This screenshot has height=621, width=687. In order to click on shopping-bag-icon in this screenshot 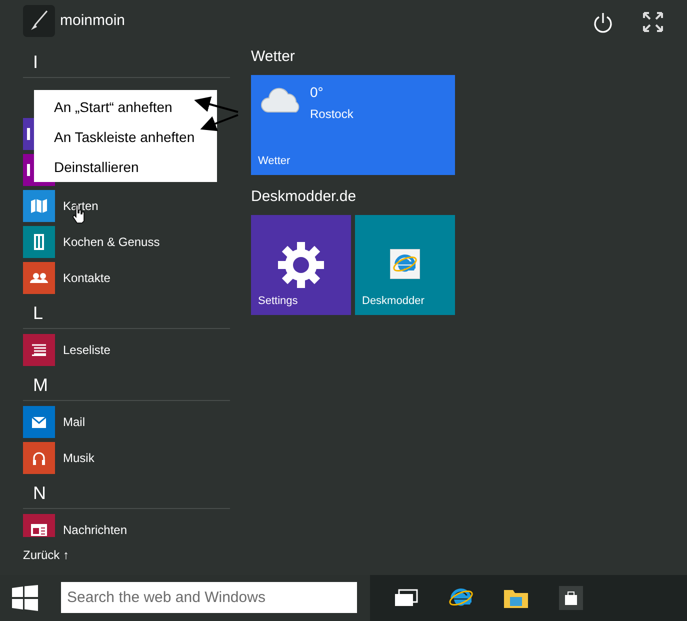, I will do `click(571, 598)`.